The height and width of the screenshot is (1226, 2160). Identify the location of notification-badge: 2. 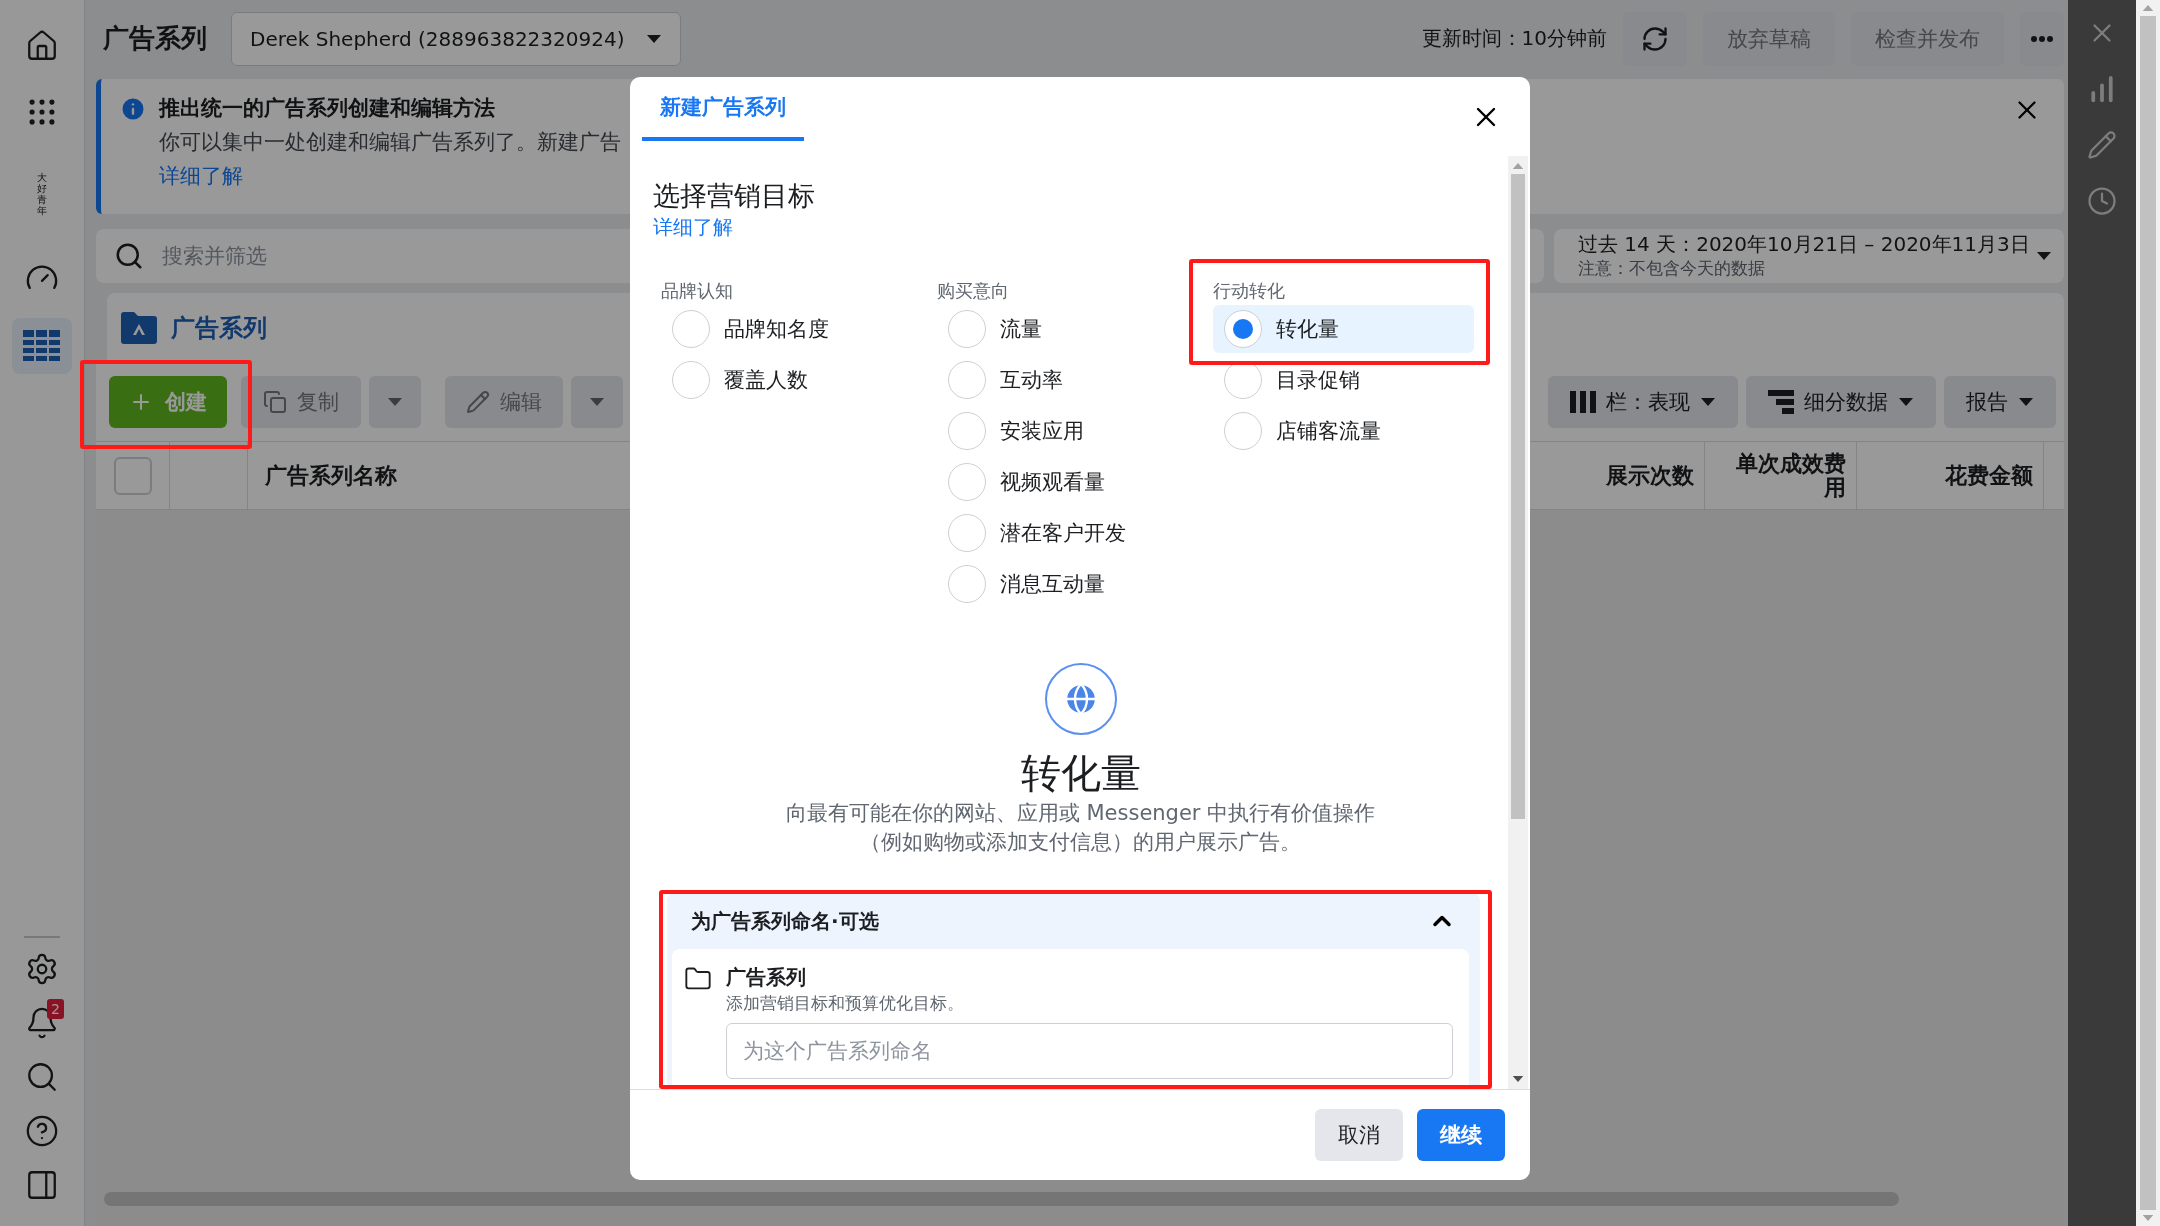
(55, 1009).